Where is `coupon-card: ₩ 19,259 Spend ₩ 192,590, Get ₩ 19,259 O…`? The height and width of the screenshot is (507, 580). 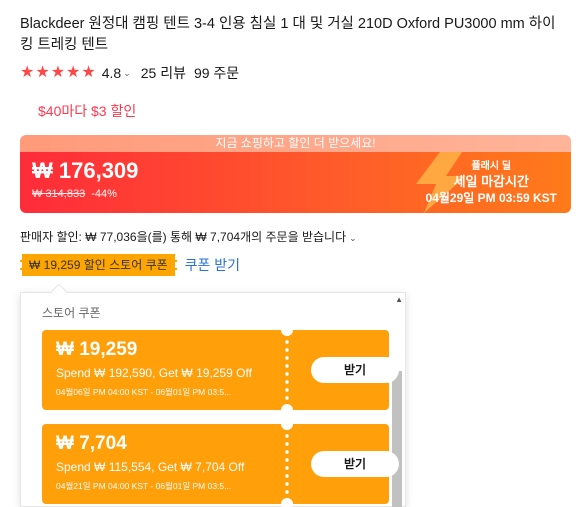 coupon-card: ₩ 19,259 Spend ₩ 192,590, Get ₩ 19,259 O… is located at coordinates (219, 370).